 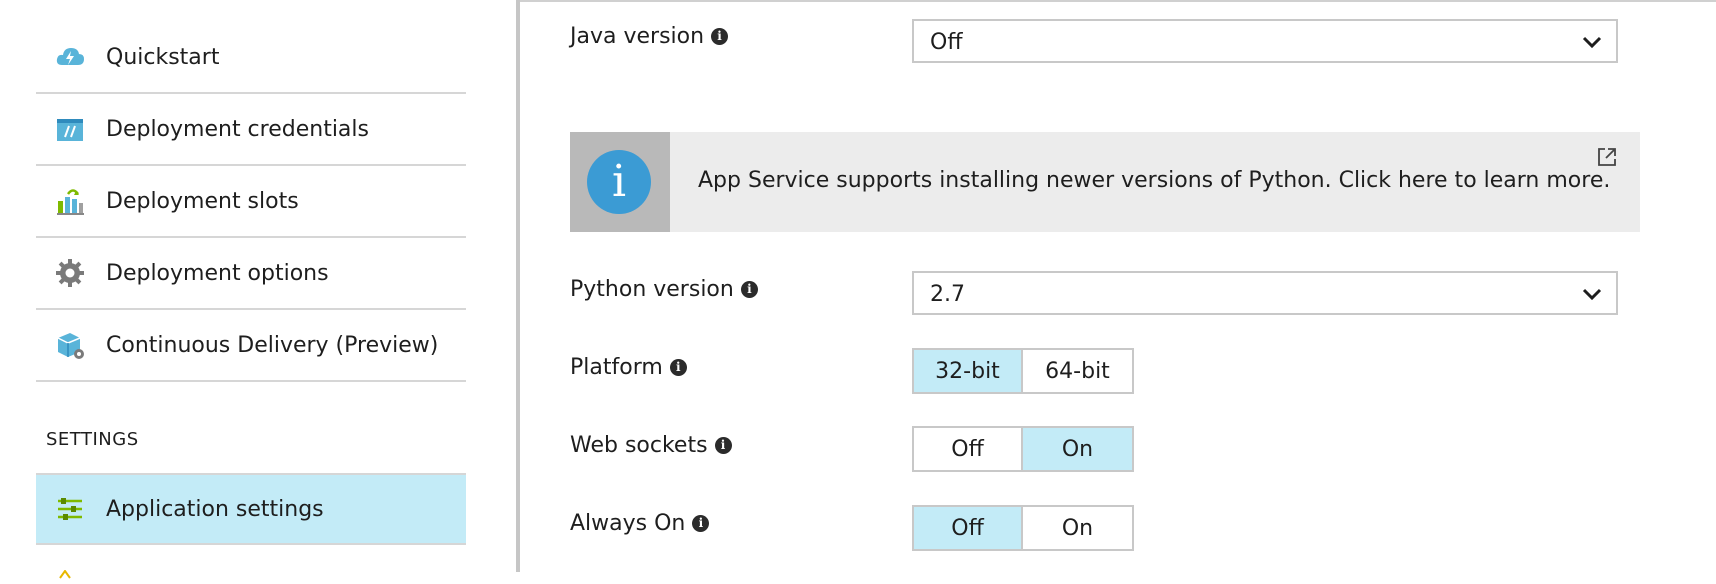 What do you see at coordinates (518, 286) in the screenshot?
I see `sidebar-divider` at bounding box center [518, 286].